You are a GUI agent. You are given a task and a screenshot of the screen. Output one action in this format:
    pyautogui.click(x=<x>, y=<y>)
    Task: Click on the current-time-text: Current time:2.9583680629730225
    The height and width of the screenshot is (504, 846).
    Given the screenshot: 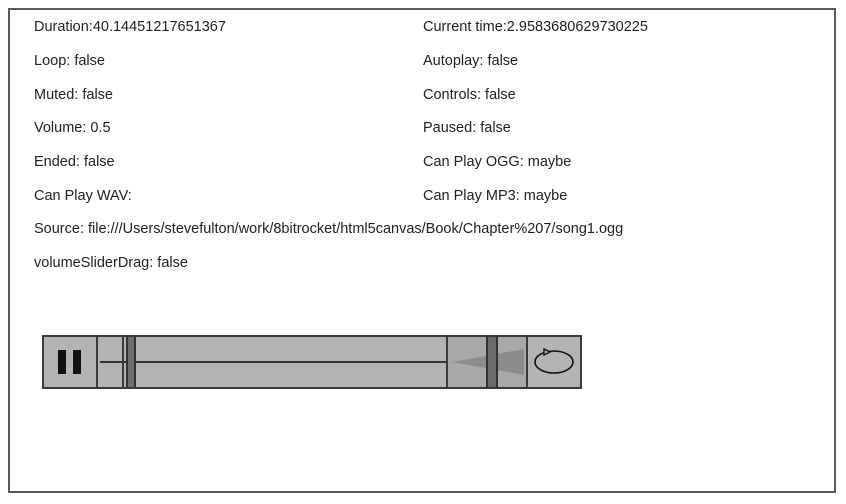 What is the action you would take?
    pyautogui.click(x=535, y=27)
    